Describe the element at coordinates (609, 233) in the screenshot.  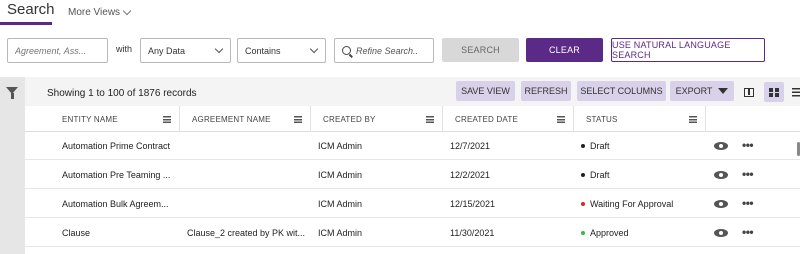
I see `status-label: Approved` at that location.